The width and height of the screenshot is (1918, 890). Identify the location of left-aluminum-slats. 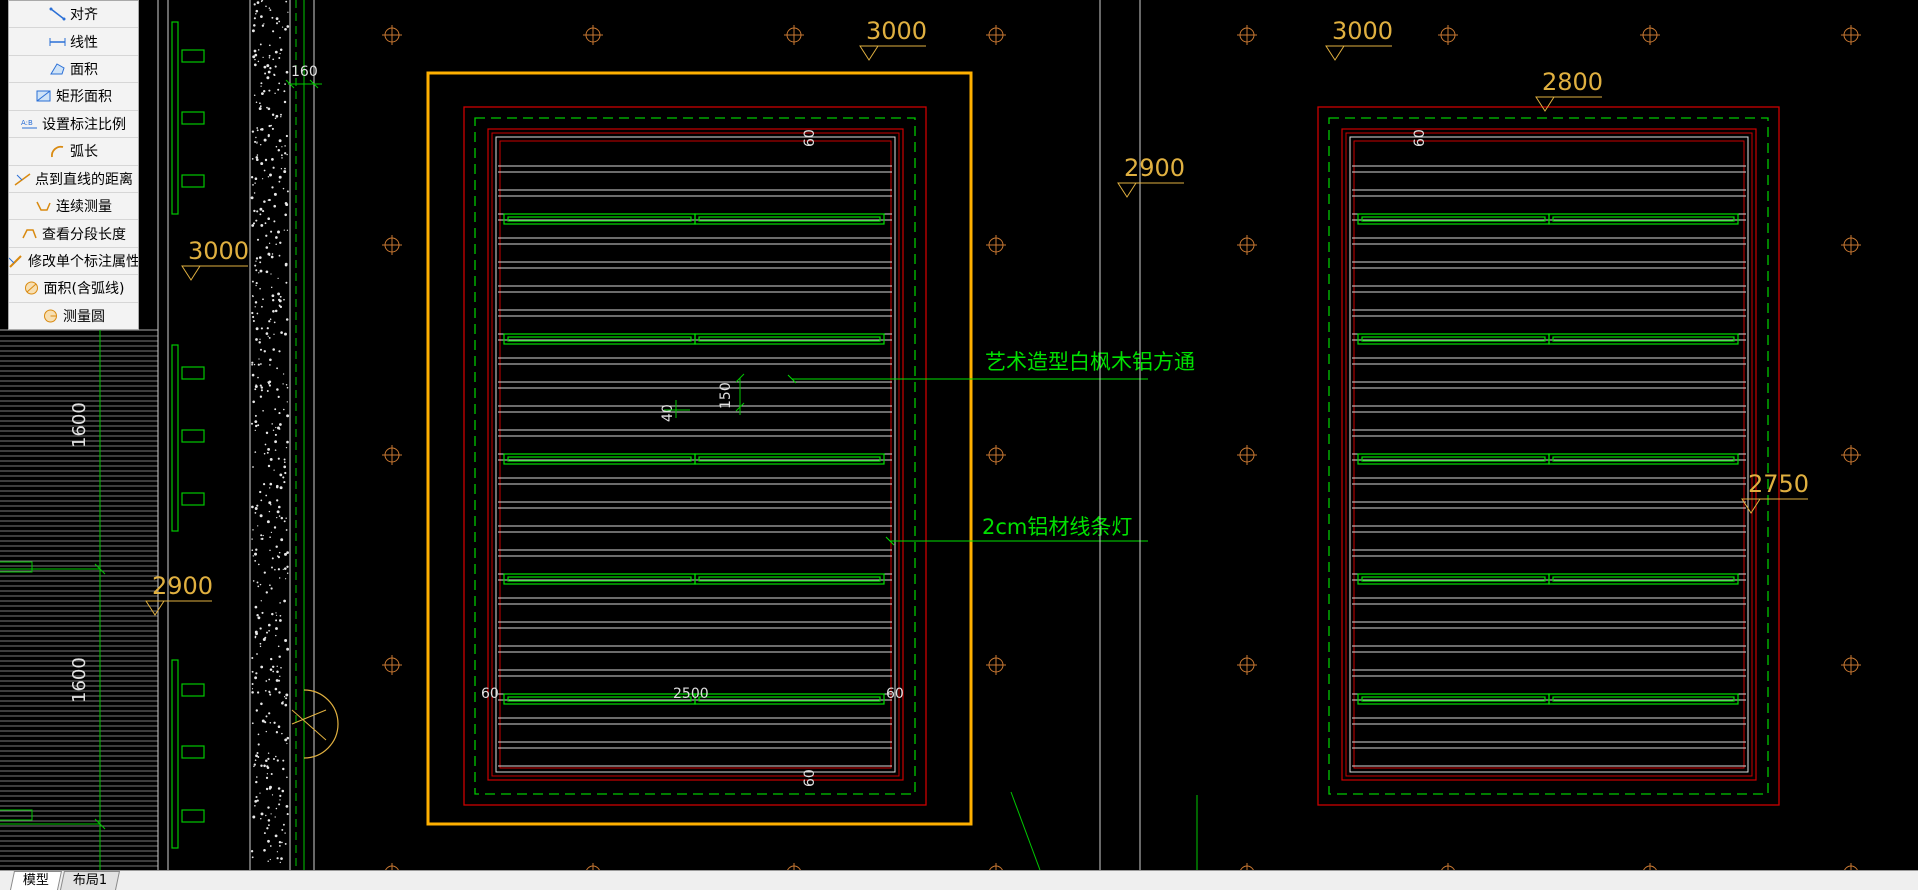
(695, 469).